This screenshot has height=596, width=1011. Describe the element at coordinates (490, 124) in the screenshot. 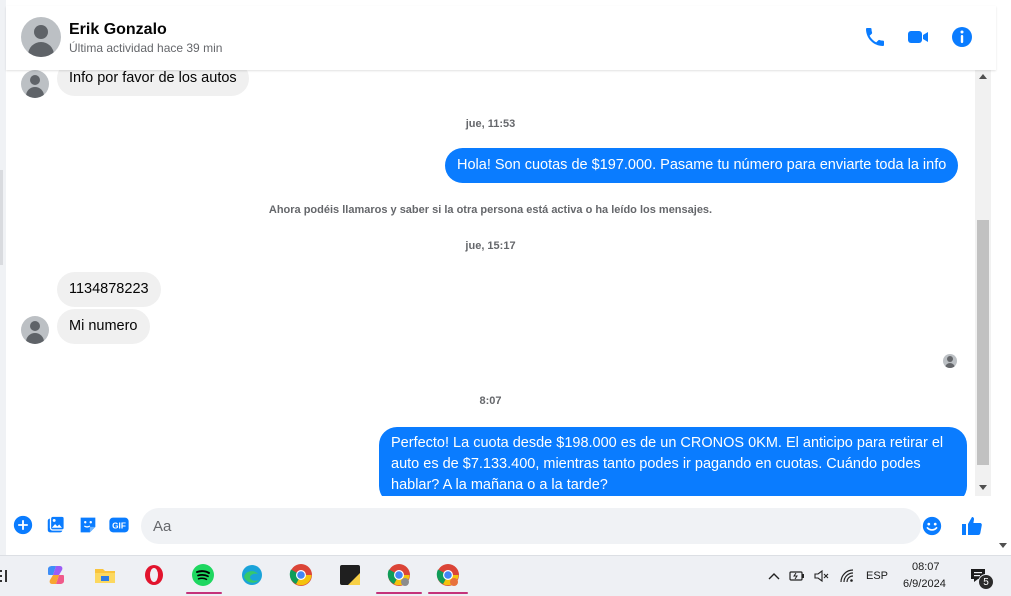

I see `timestamp: jue, 11:53` at that location.